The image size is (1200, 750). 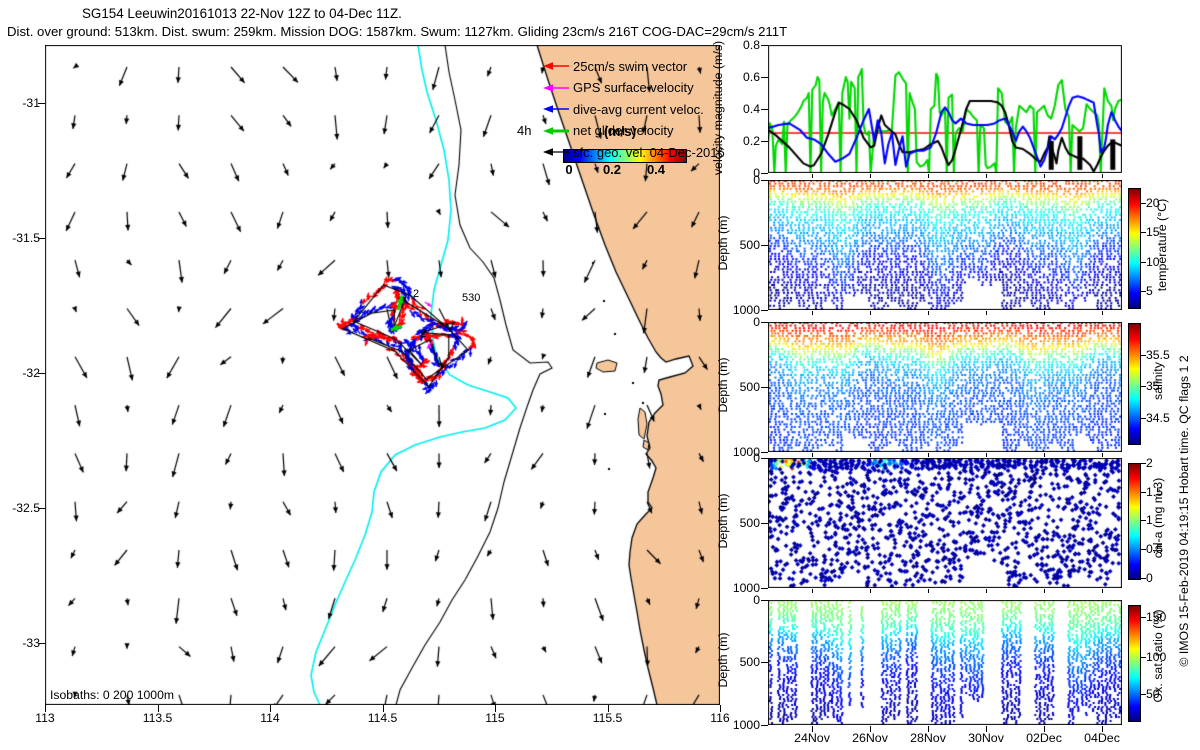 What do you see at coordinates (649, 152) in the screenshot?
I see `legend-item-label: sfc. geo. vel. 04-Dec-2016` at bounding box center [649, 152].